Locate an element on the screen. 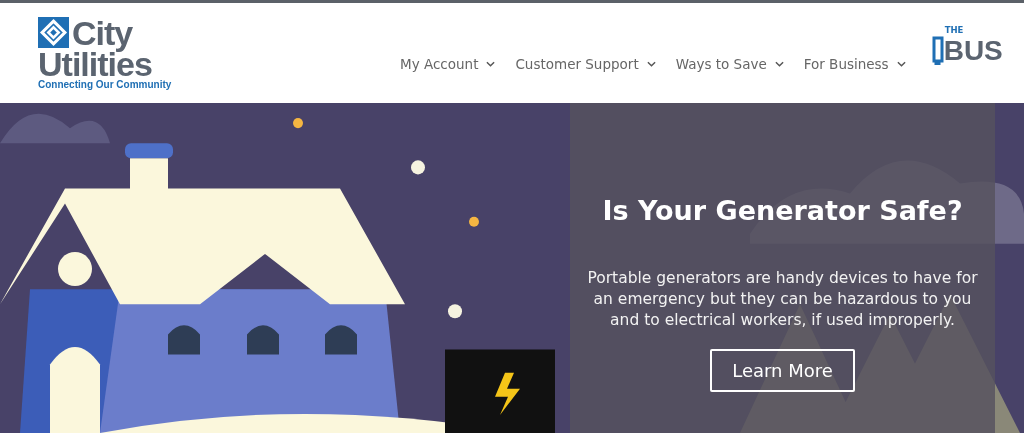 This screenshot has height=433, width=1024. bus-icon is located at coordinates (937, 50).